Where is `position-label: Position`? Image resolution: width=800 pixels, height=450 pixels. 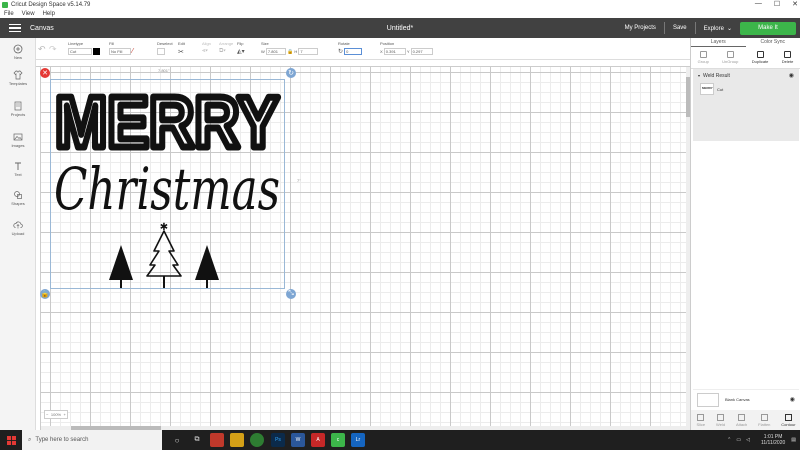 position-label: Position is located at coordinates (387, 43).